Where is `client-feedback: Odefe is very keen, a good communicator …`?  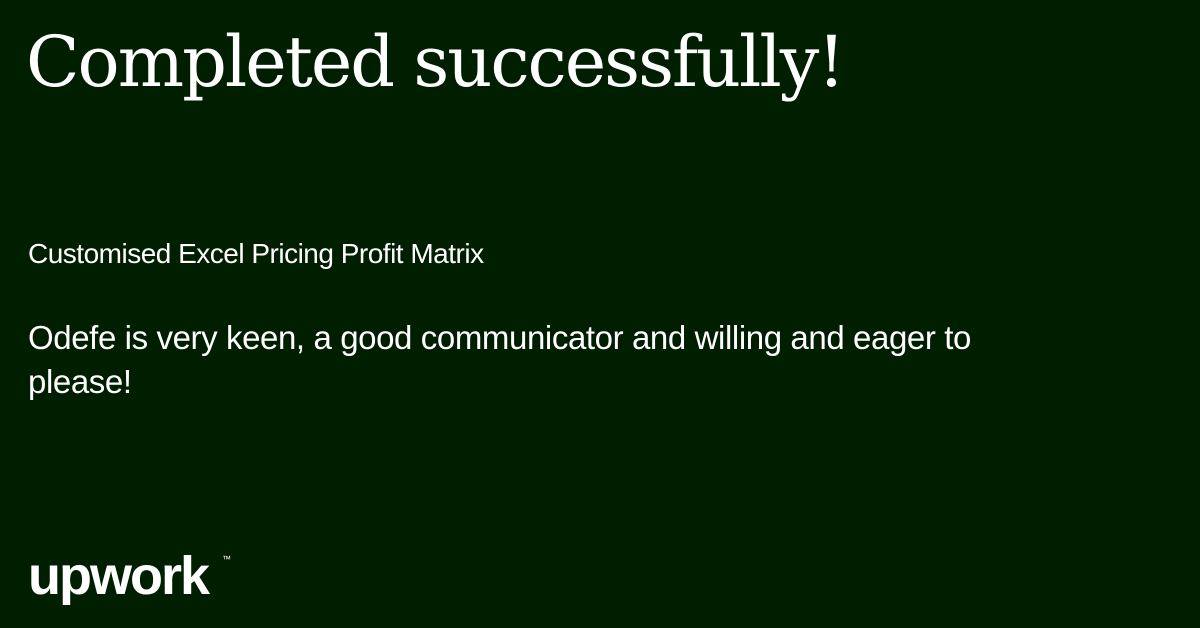 client-feedback: Odefe is very keen, a good communicator … is located at coordinates (499, 359).